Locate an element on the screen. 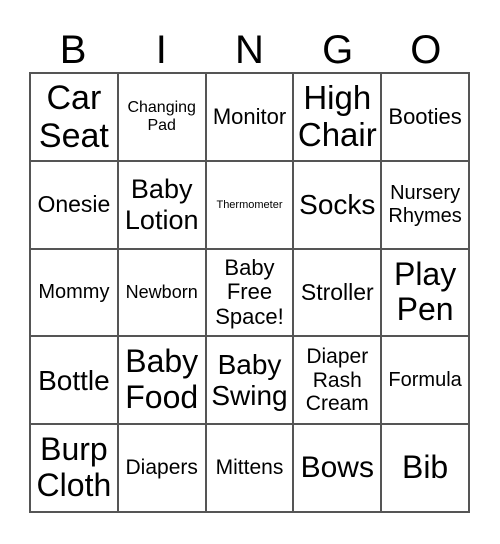 The width and height of the screenshot is (500, 544). bingo-cell: Baby Free Space! is located at coordinates (249, 292).